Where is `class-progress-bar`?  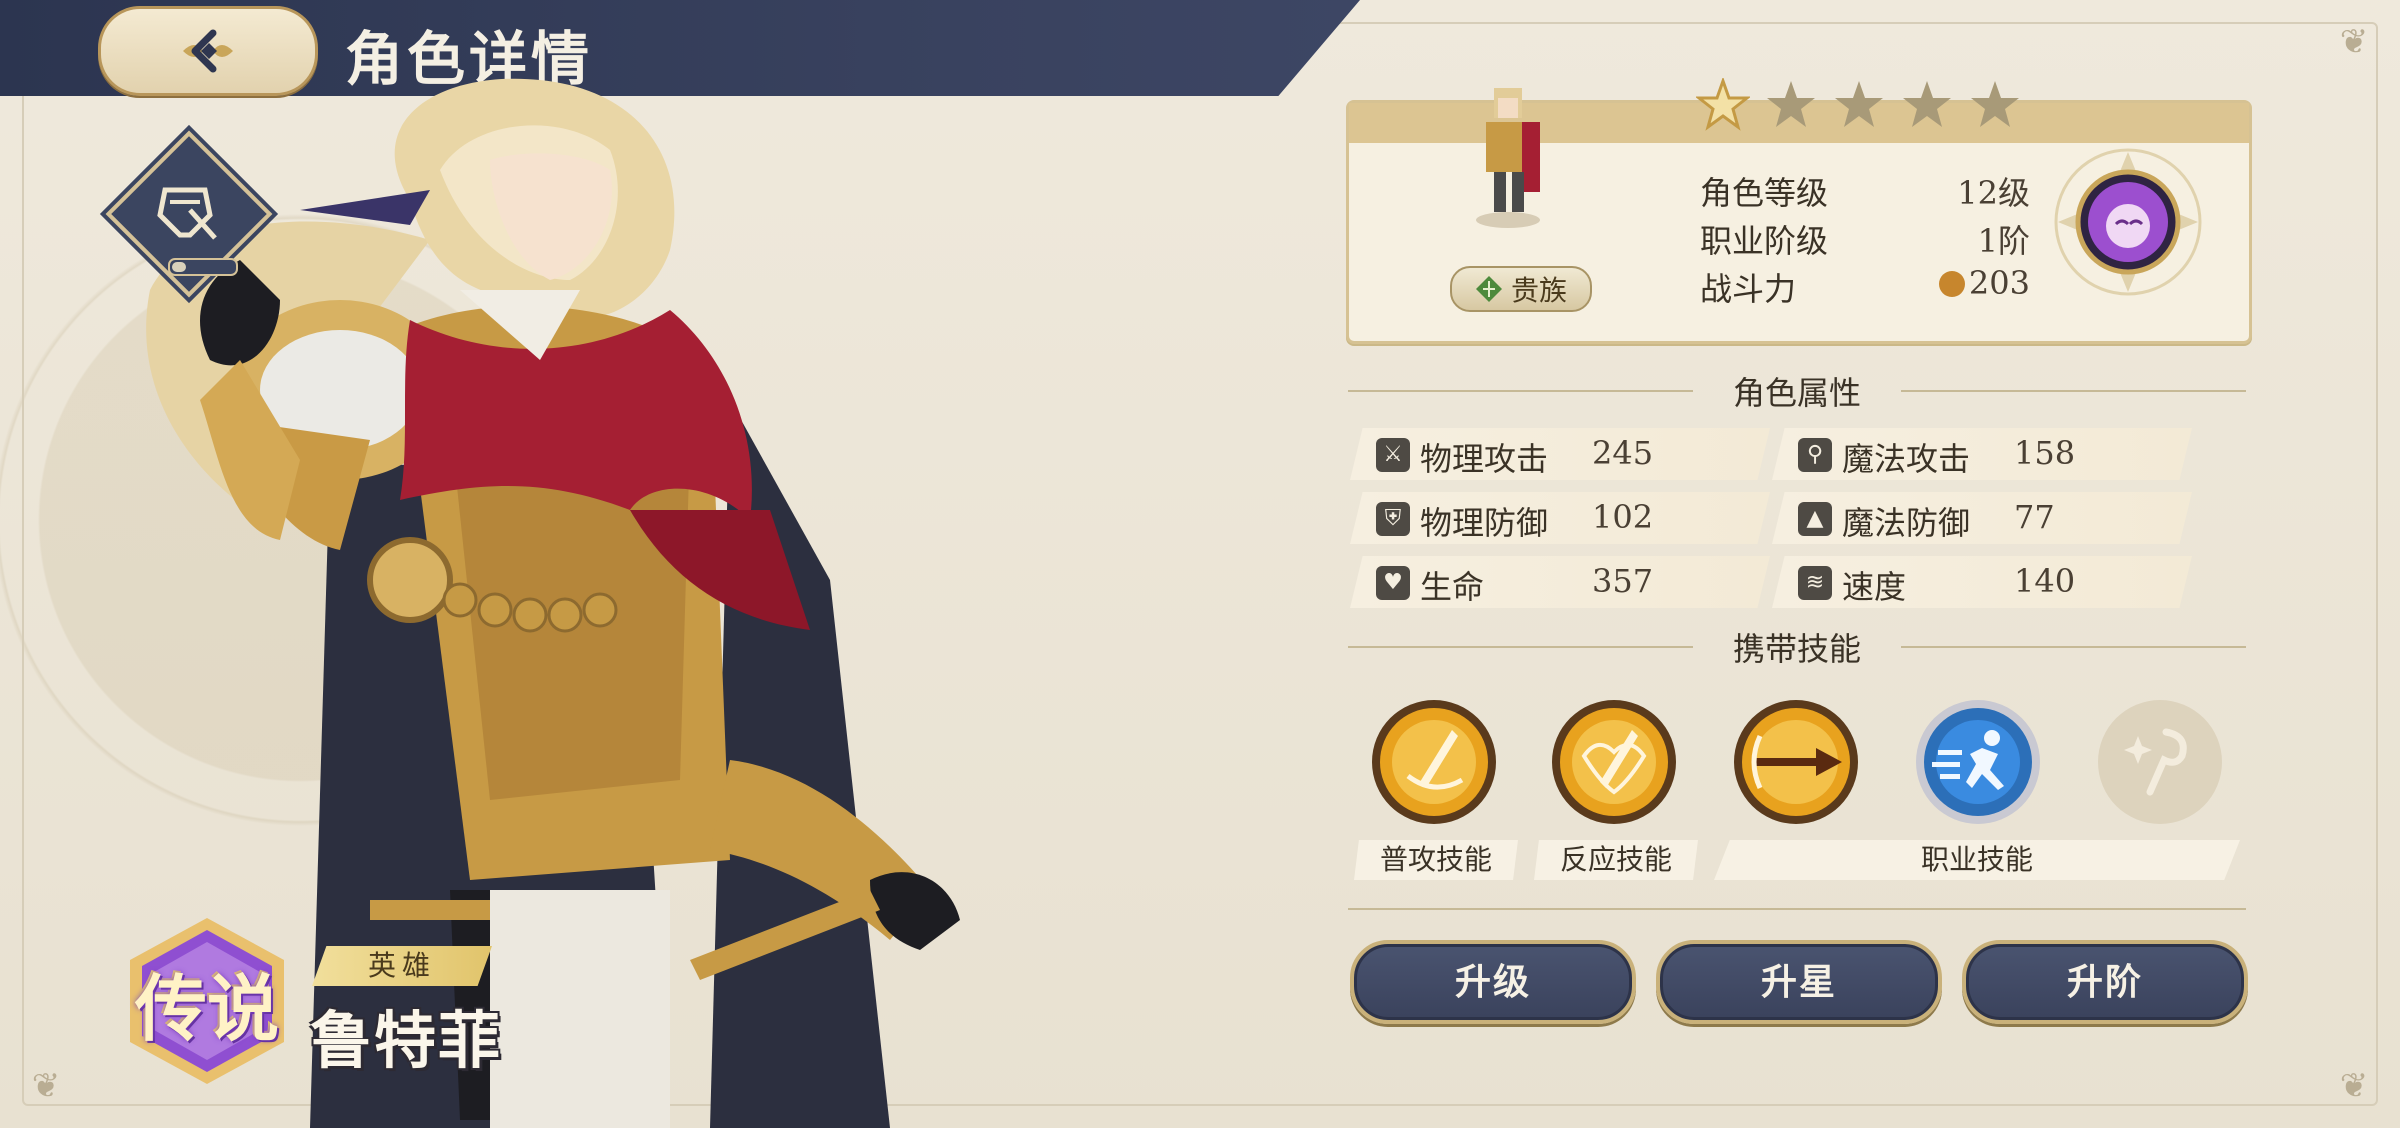
class-progress-bar is located at coordinates (203, 267).